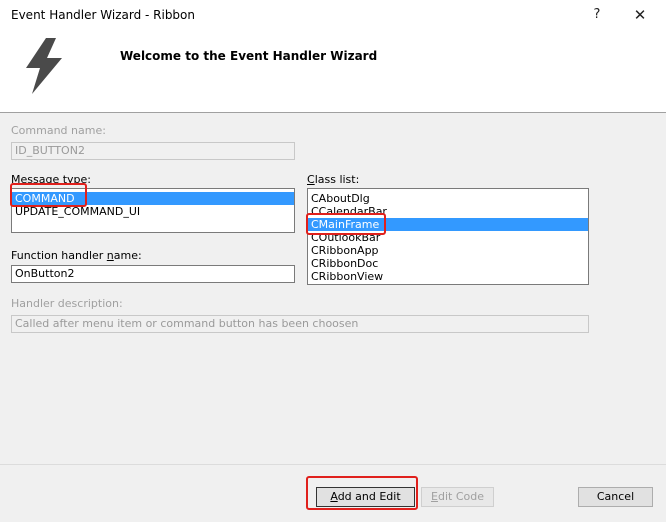 This screenshot has height=522, width=666. I want to click on class-item: COutlookBar, so click(448, 237).